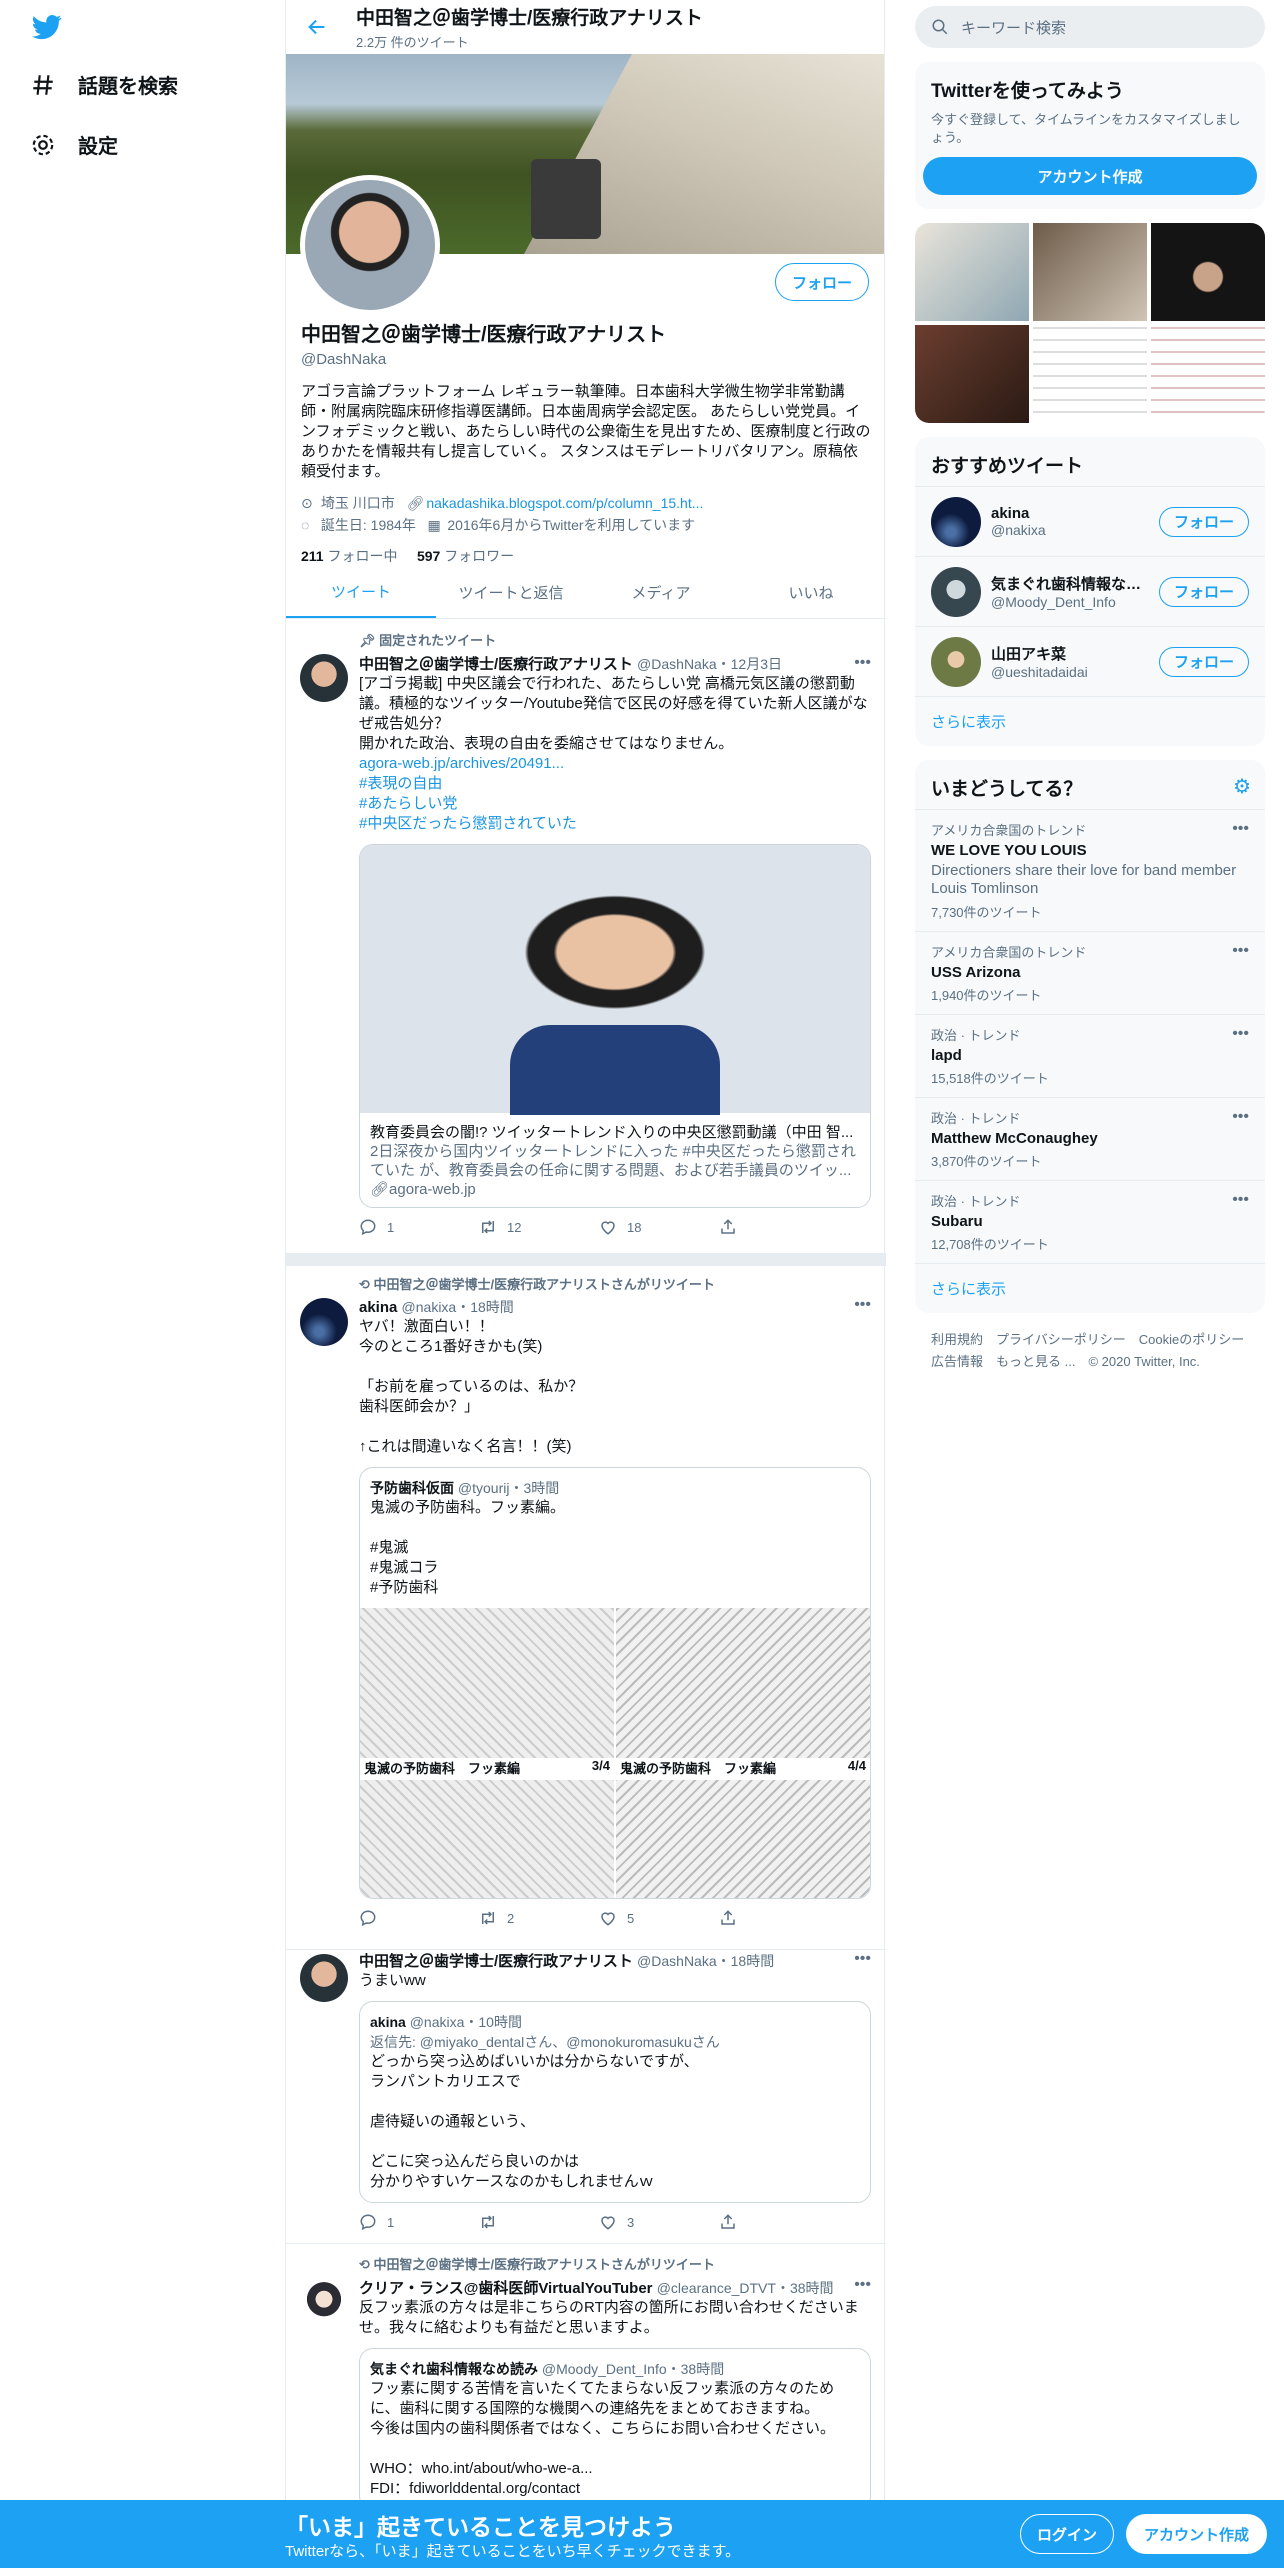  I want to click on reply-button, so click(419, 1918).